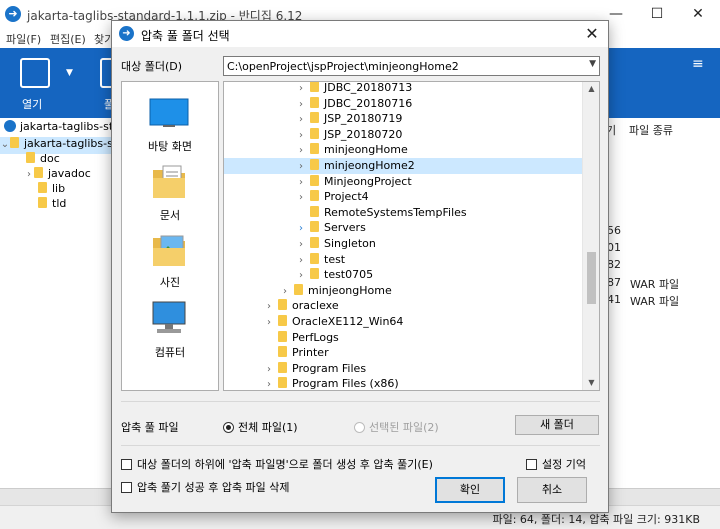 Image resolution: width=720 pixels, height=529 pixels. What do you see at coordinates (170, 326) in the screenshot?
I see `place-computer: 컴퓨터` at bounding box center [170, 326].